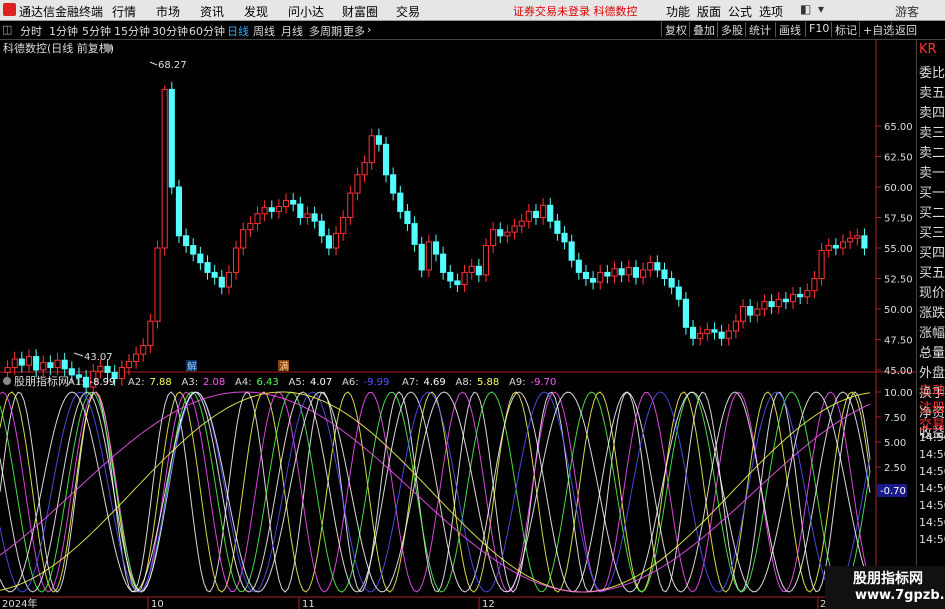  Describe the element at coordinates (876, 29) in the screenshot. I see `tool-watchlist: +自选` at that location.